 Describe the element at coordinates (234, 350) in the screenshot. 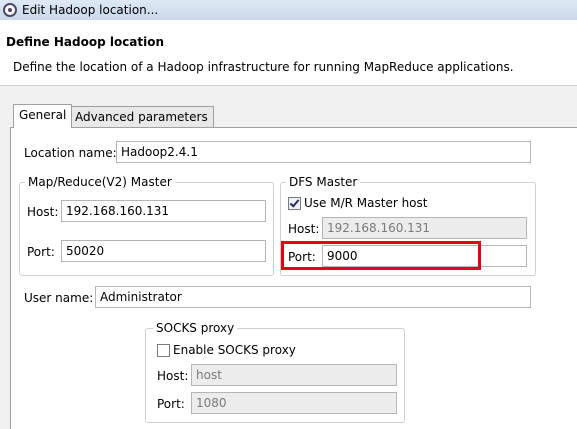

I see `enable-socks-proxy-label: Enable SOCKS proxy` at that location.